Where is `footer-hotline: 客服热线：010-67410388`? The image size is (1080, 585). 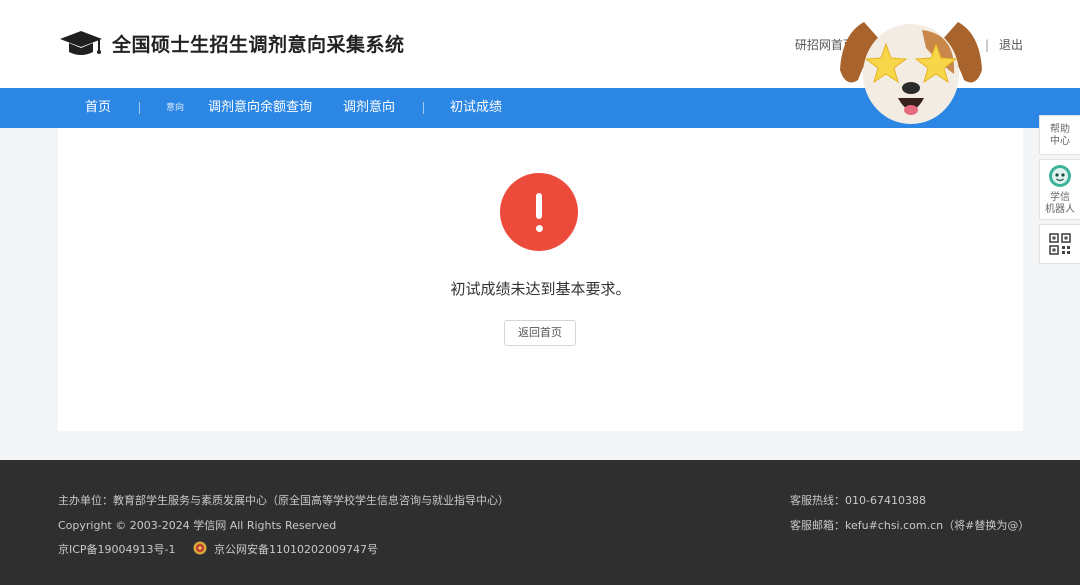
footer-hotline: 客服热线：010-67410388 is located at coordinates (858, 500).